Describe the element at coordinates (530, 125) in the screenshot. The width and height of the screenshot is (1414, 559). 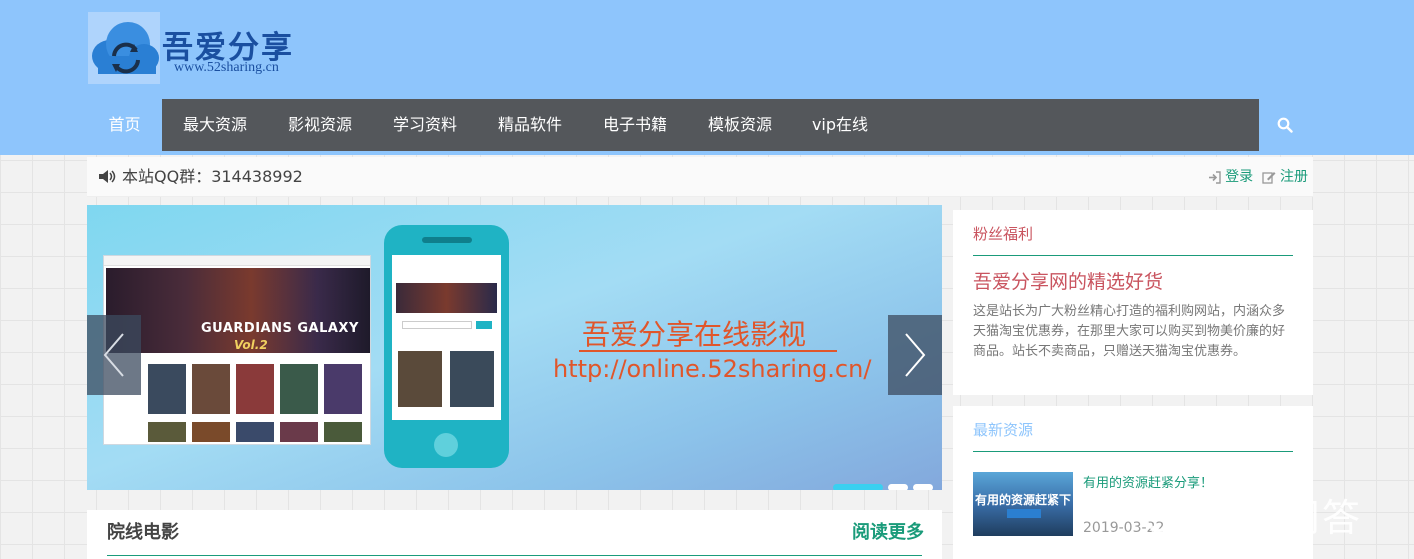
I see `nav-item-software: 精品软件` at that location.